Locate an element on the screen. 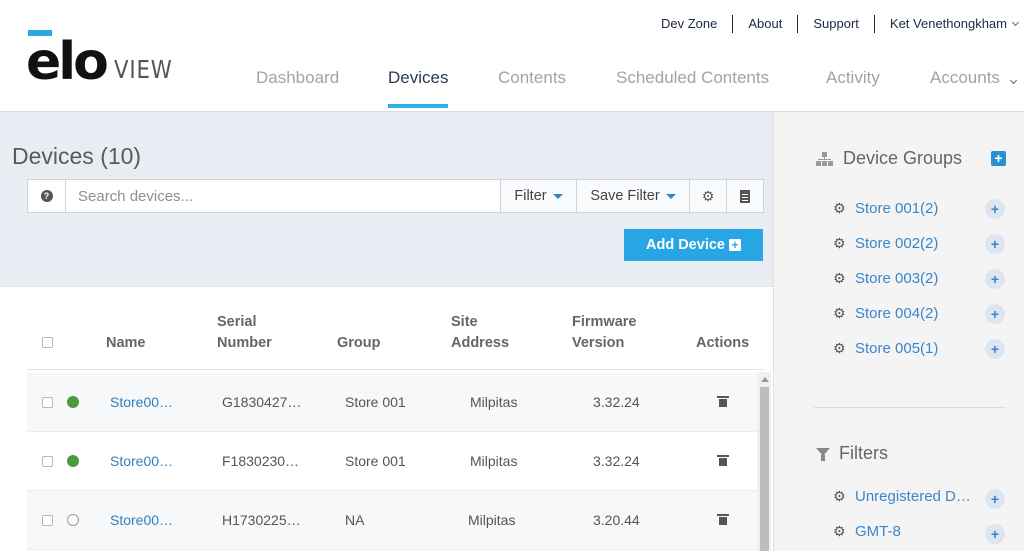  filter-dropdown: Filter is located at coordinates (538, 196).